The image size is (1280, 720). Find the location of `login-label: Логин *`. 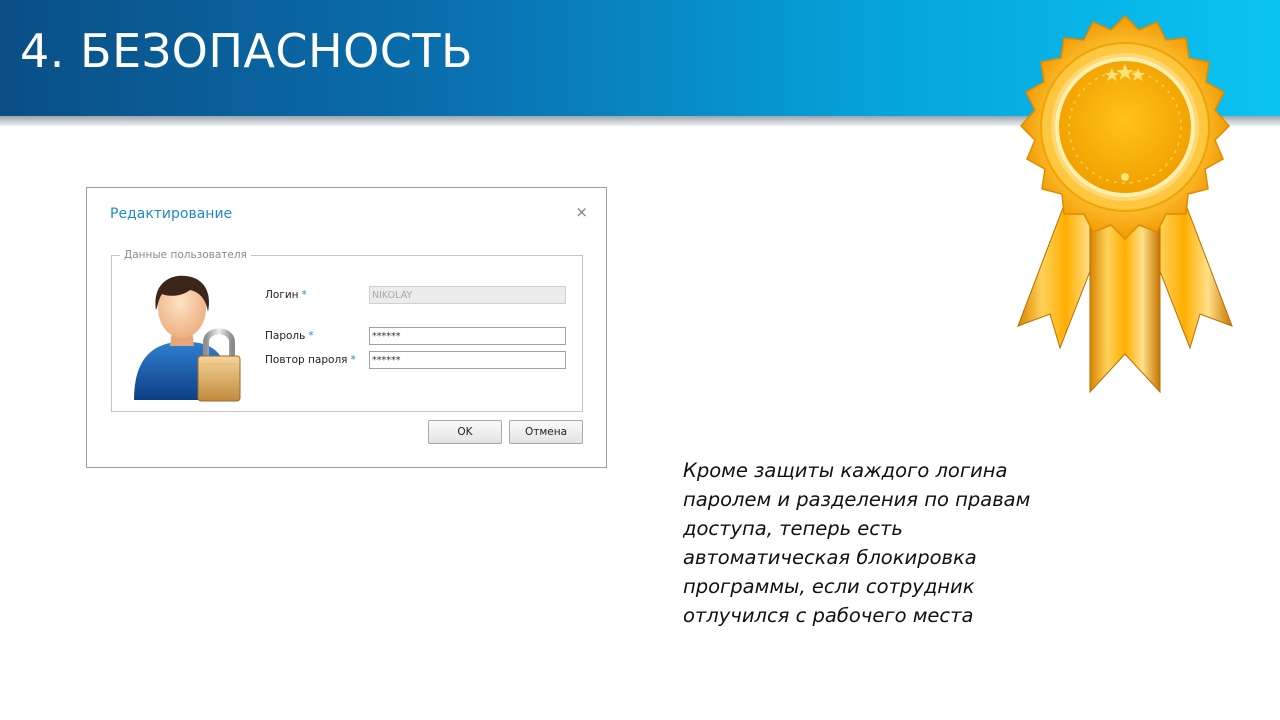

login-label: Логин * is located at coordinates (286, 295).